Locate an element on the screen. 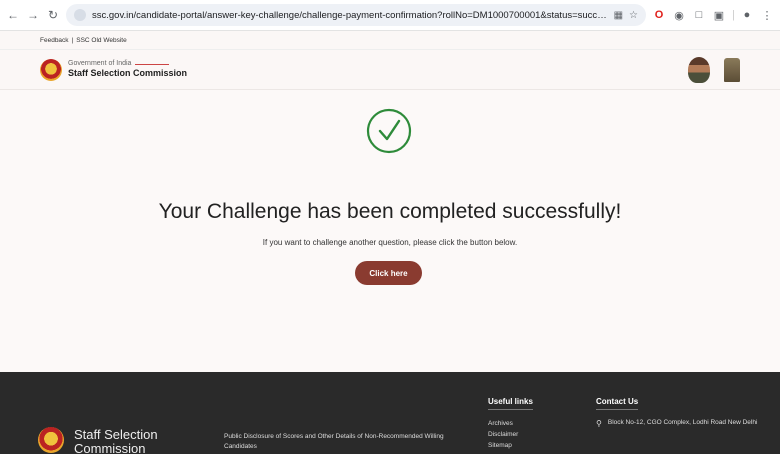  user-avatar is located at coordinates (699, 69).